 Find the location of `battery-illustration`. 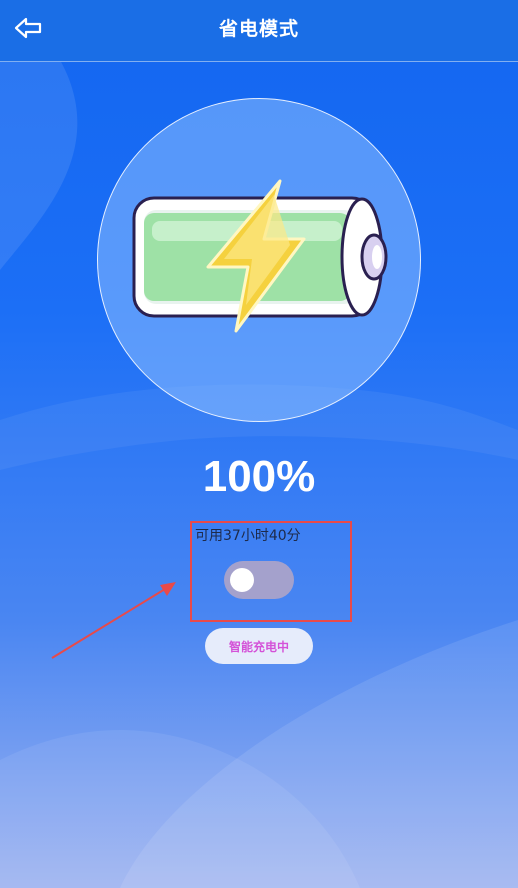

battery-illustration is located at coordinates (260, 256).